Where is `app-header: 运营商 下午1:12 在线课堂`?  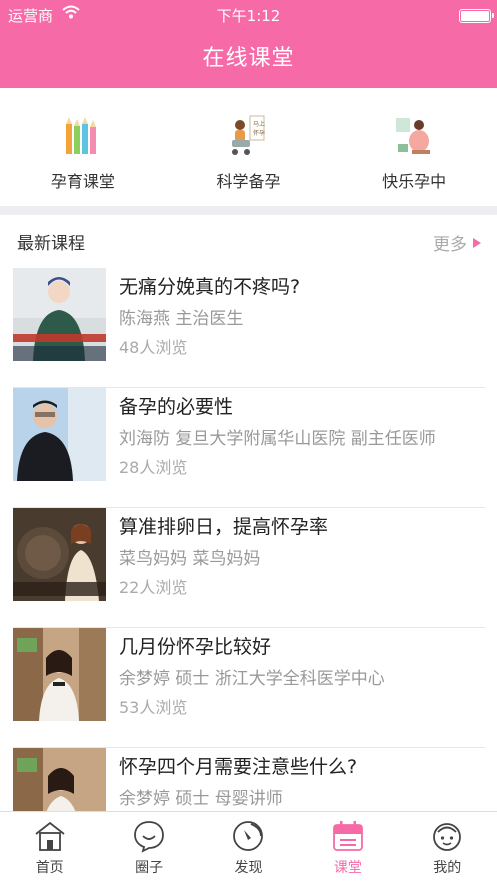 app-header: 运营商 下午1:12 在线课堂 is located at coordinates (248, 44).